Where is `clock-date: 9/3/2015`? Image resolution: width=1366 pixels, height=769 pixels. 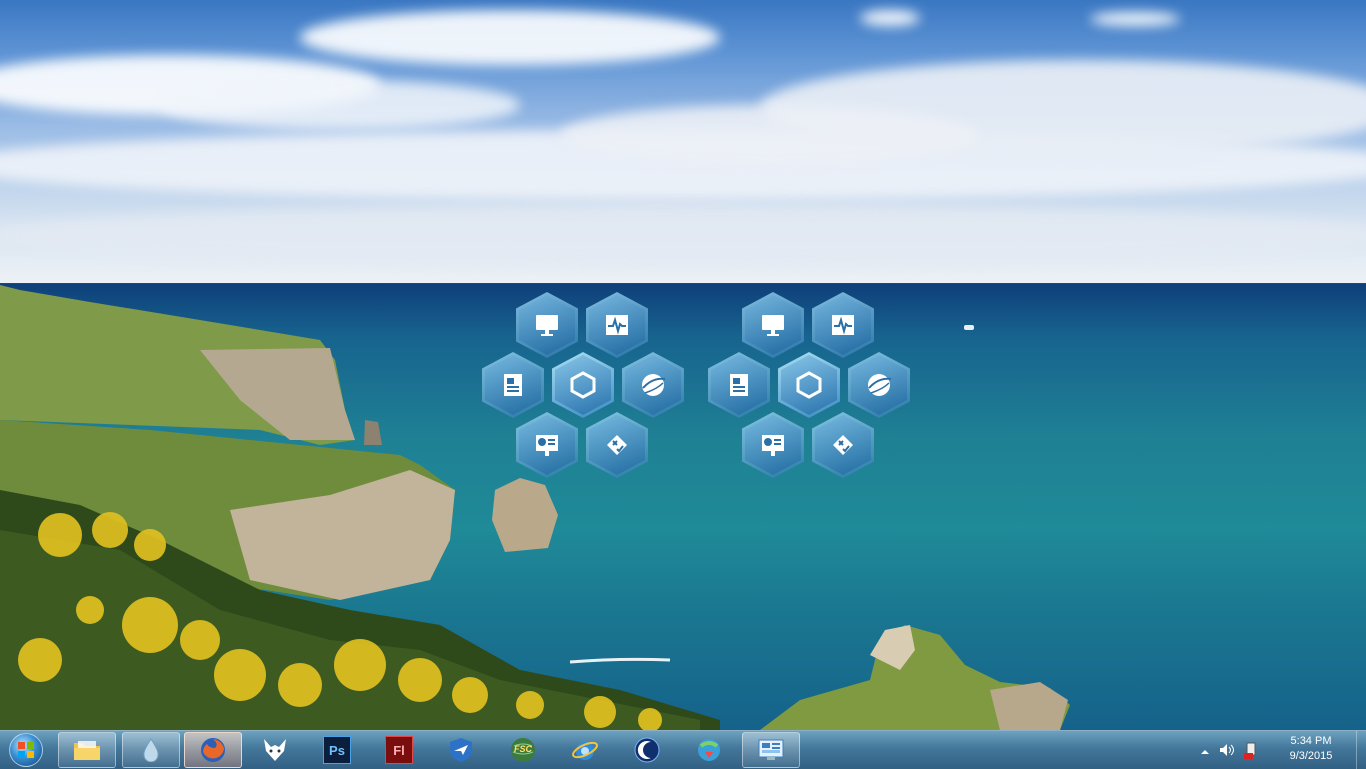
clock-date: 9/3/2015 is located at coordinates (1311, 756).